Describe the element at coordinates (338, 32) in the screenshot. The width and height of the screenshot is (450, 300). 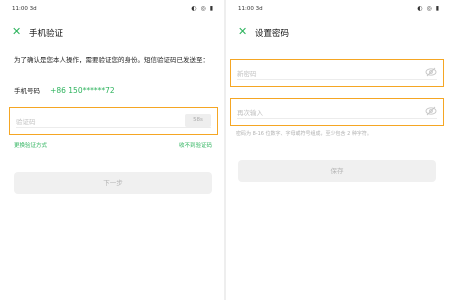
I see `header: ✕ 设置密码` at that location.